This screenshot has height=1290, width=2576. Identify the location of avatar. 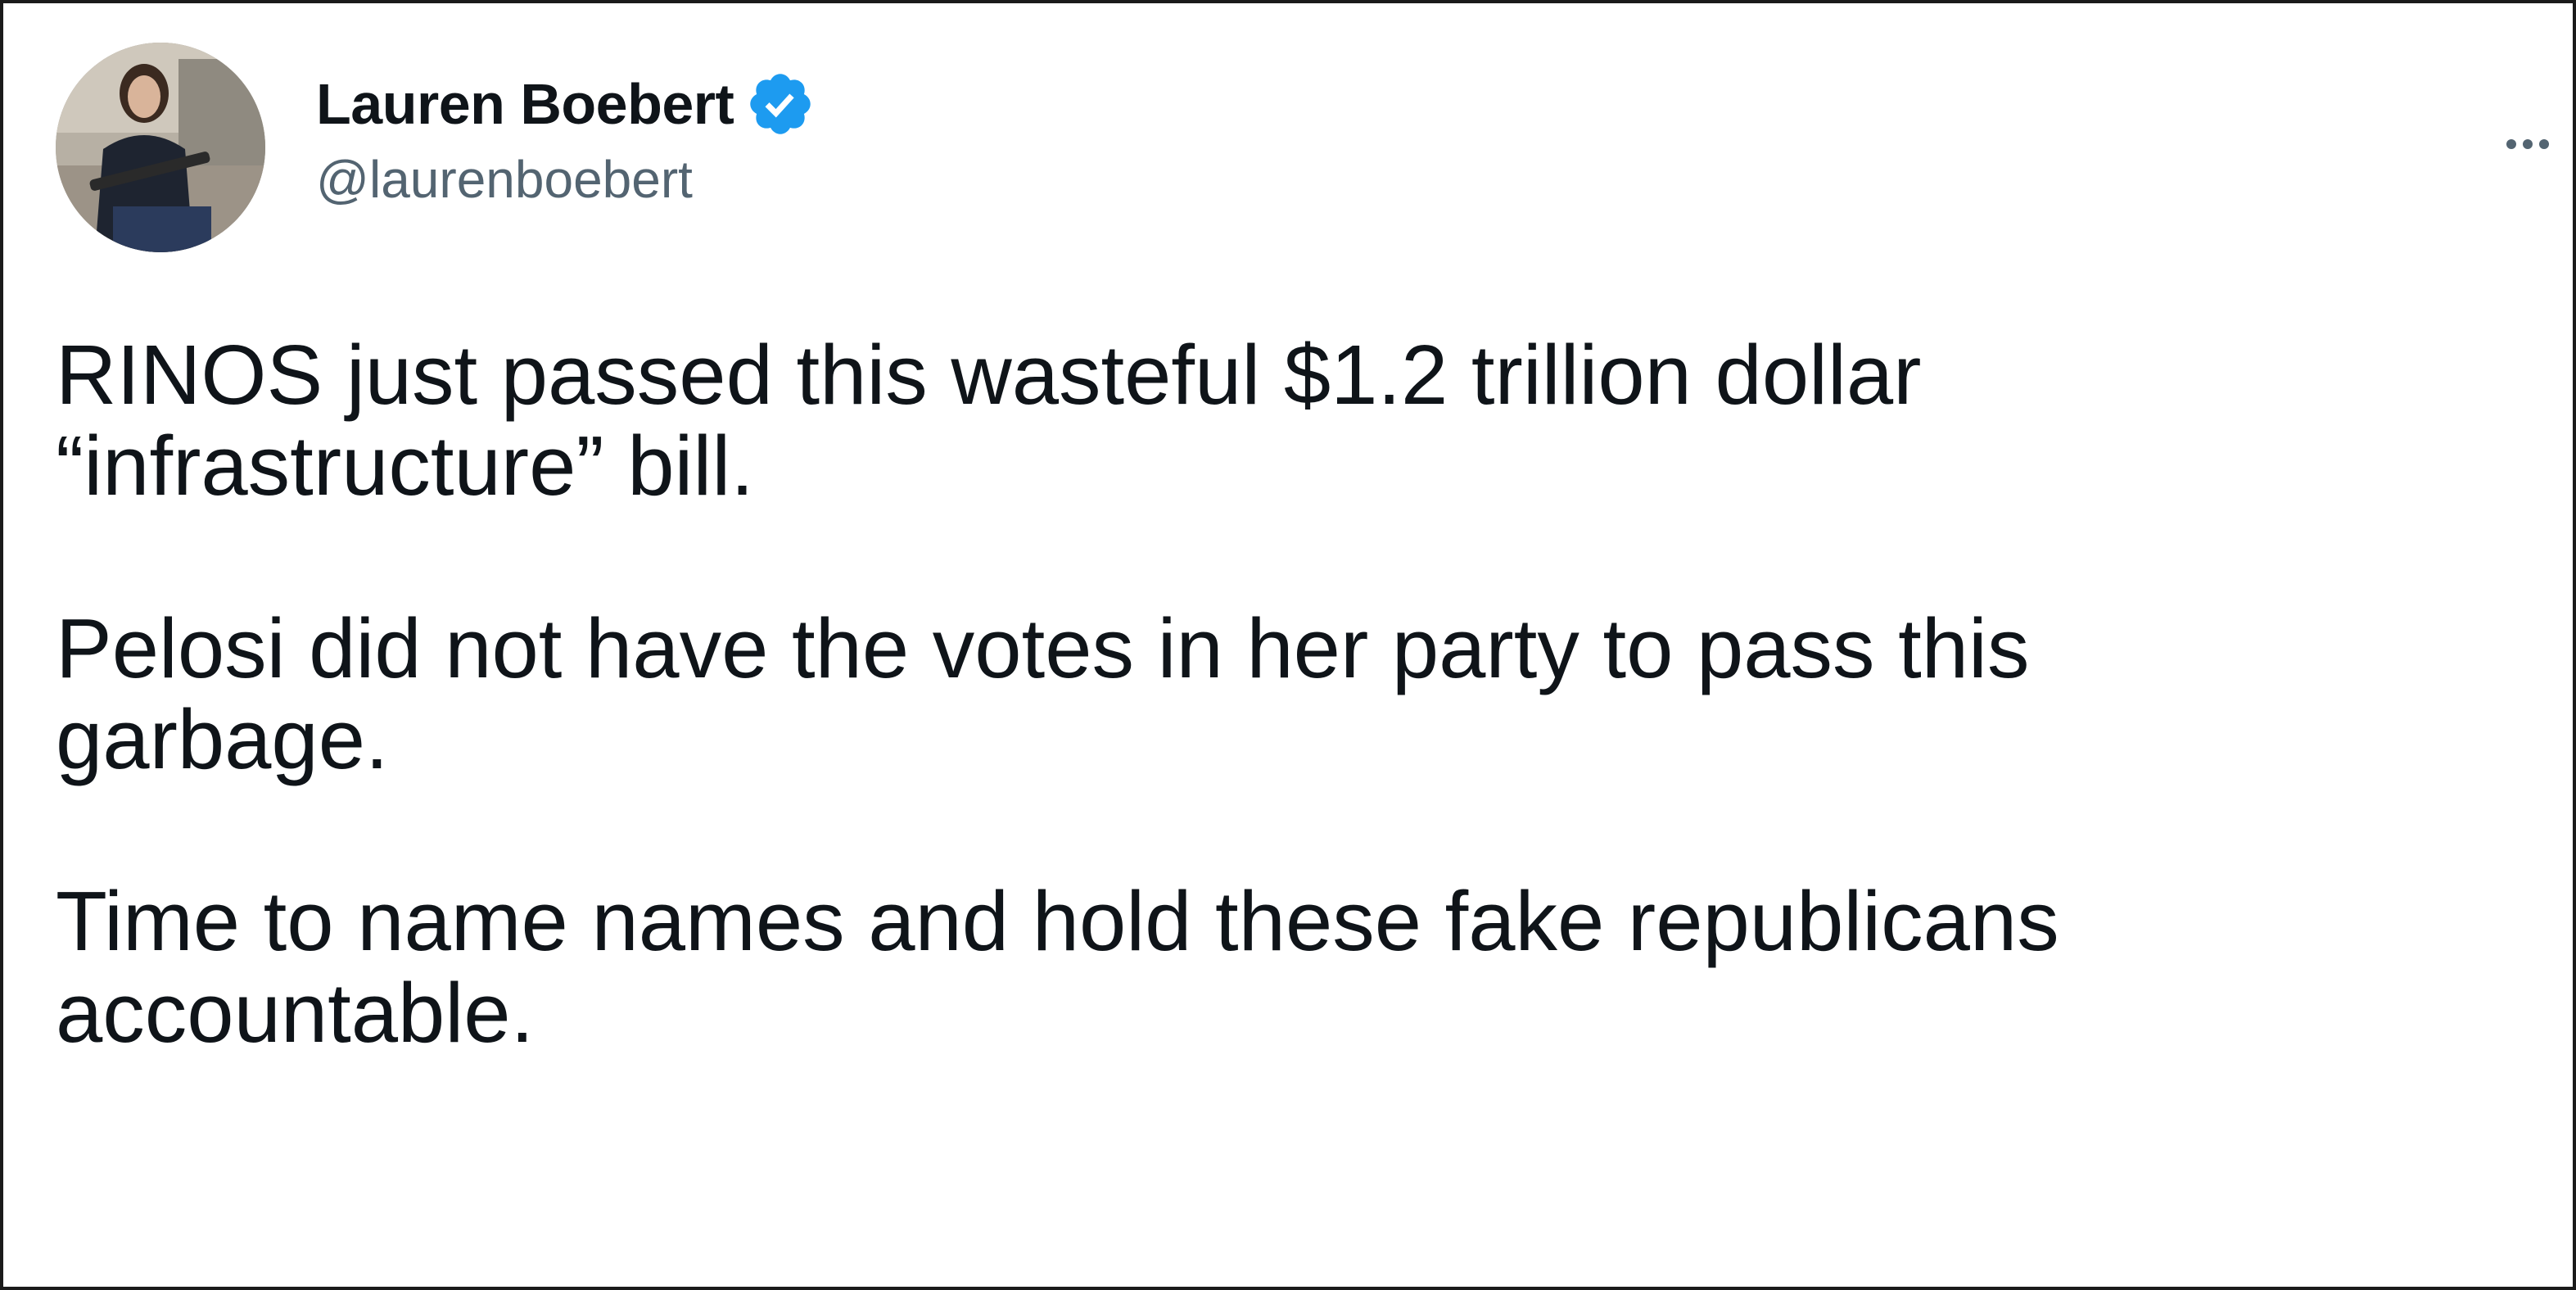
(160, 147).